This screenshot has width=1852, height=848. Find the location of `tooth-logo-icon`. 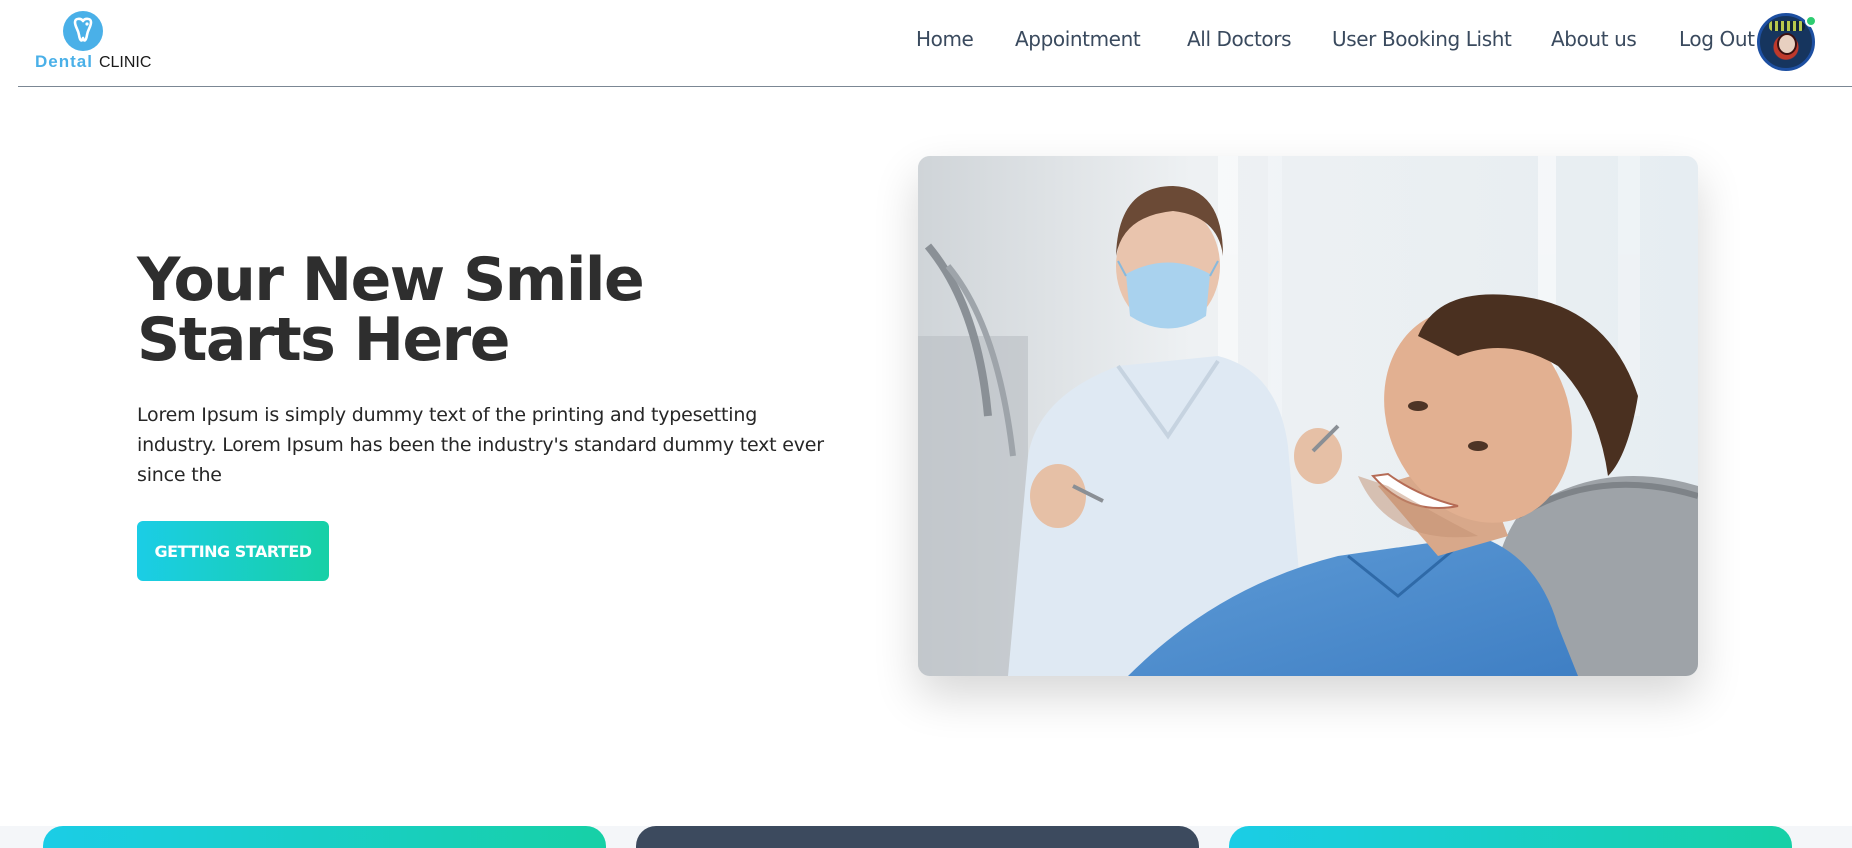

tooth-logo-icon is located at coordinates (83, 31).